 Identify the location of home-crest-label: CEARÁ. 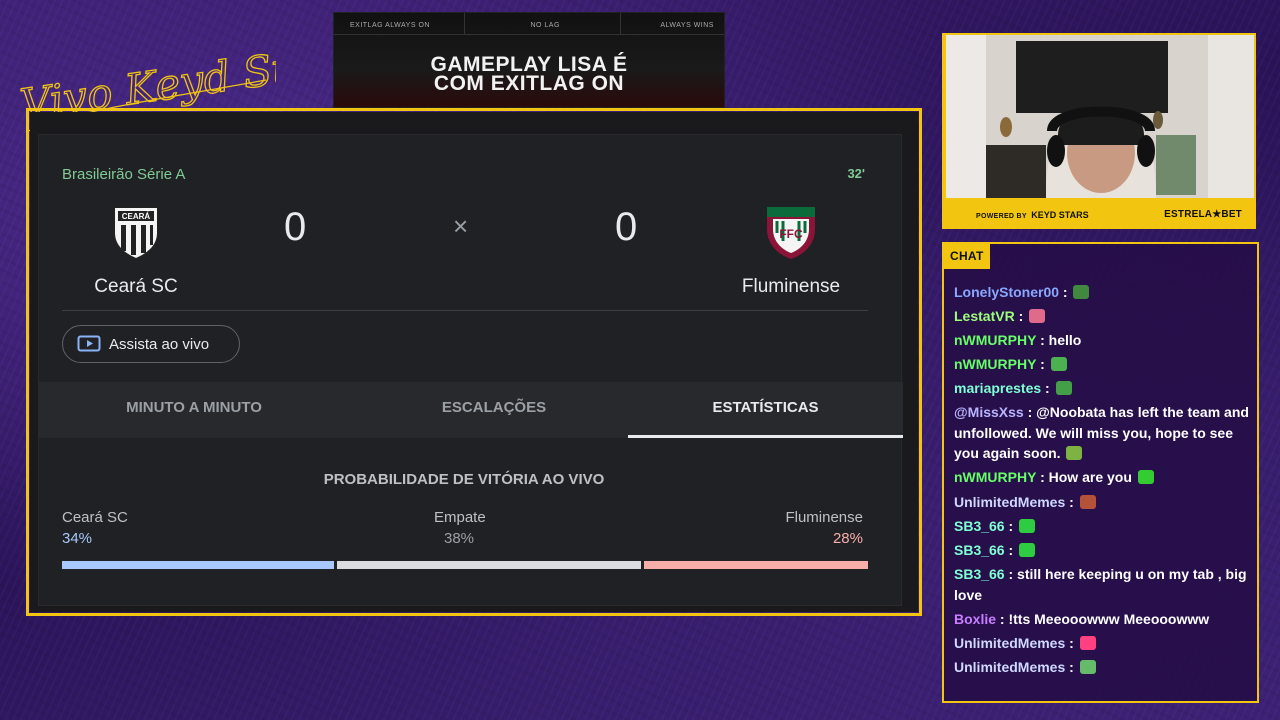
(136, 216).